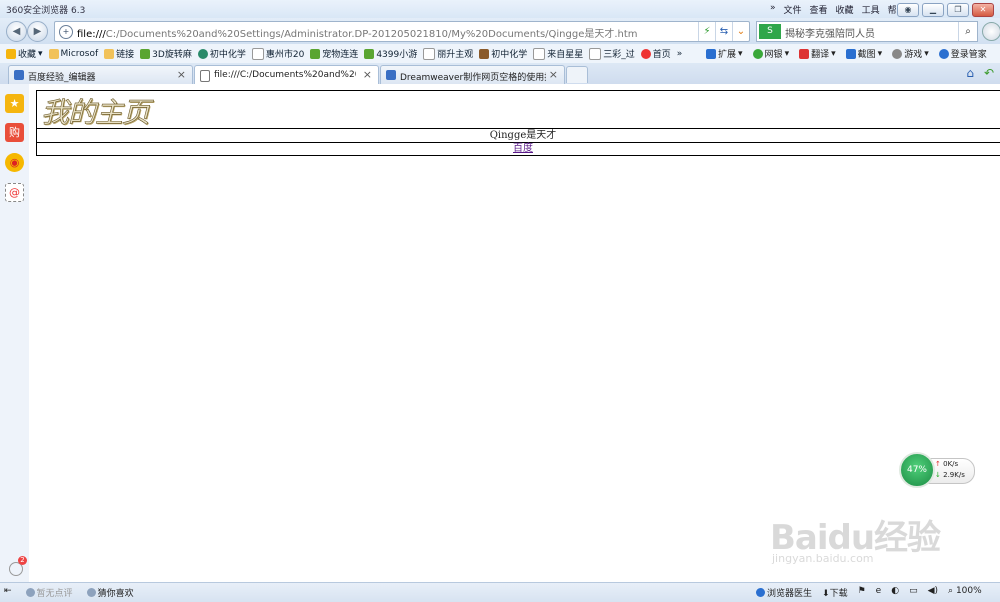 The height and width of the screenshot is (602, 1000). Describe the element at coordinates (770, 53) in the screenshot. I see `bank-button: 网银 ▾` at that location.